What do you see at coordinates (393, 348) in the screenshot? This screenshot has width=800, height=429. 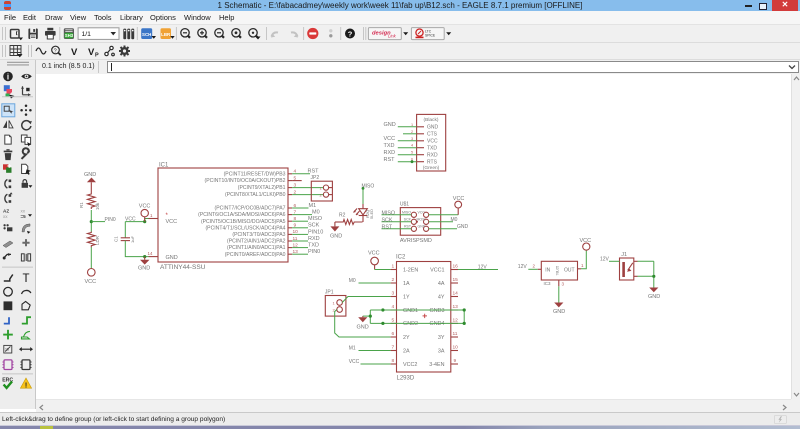 I see `svg-text: 7` at bounding box center [393, 348].